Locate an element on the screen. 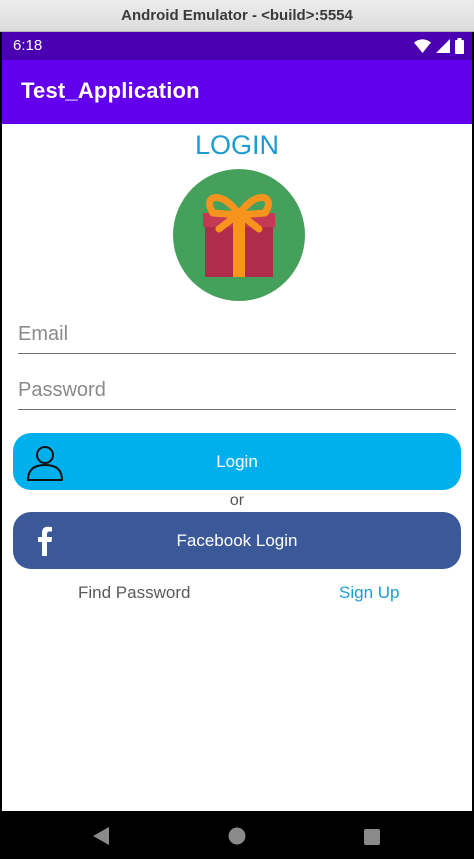  status-icons is located at coordinates (439, 46).